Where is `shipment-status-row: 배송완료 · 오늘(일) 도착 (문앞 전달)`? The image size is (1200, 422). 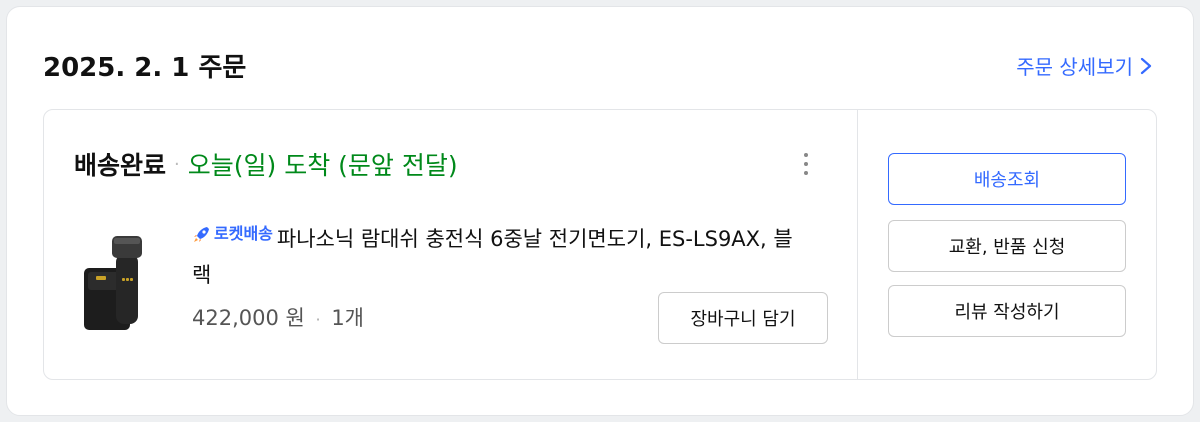
shipment-status-row: 배송완료 · 오늘(일) 도착 (문앞 전달) is located at coordinates (266, 164).